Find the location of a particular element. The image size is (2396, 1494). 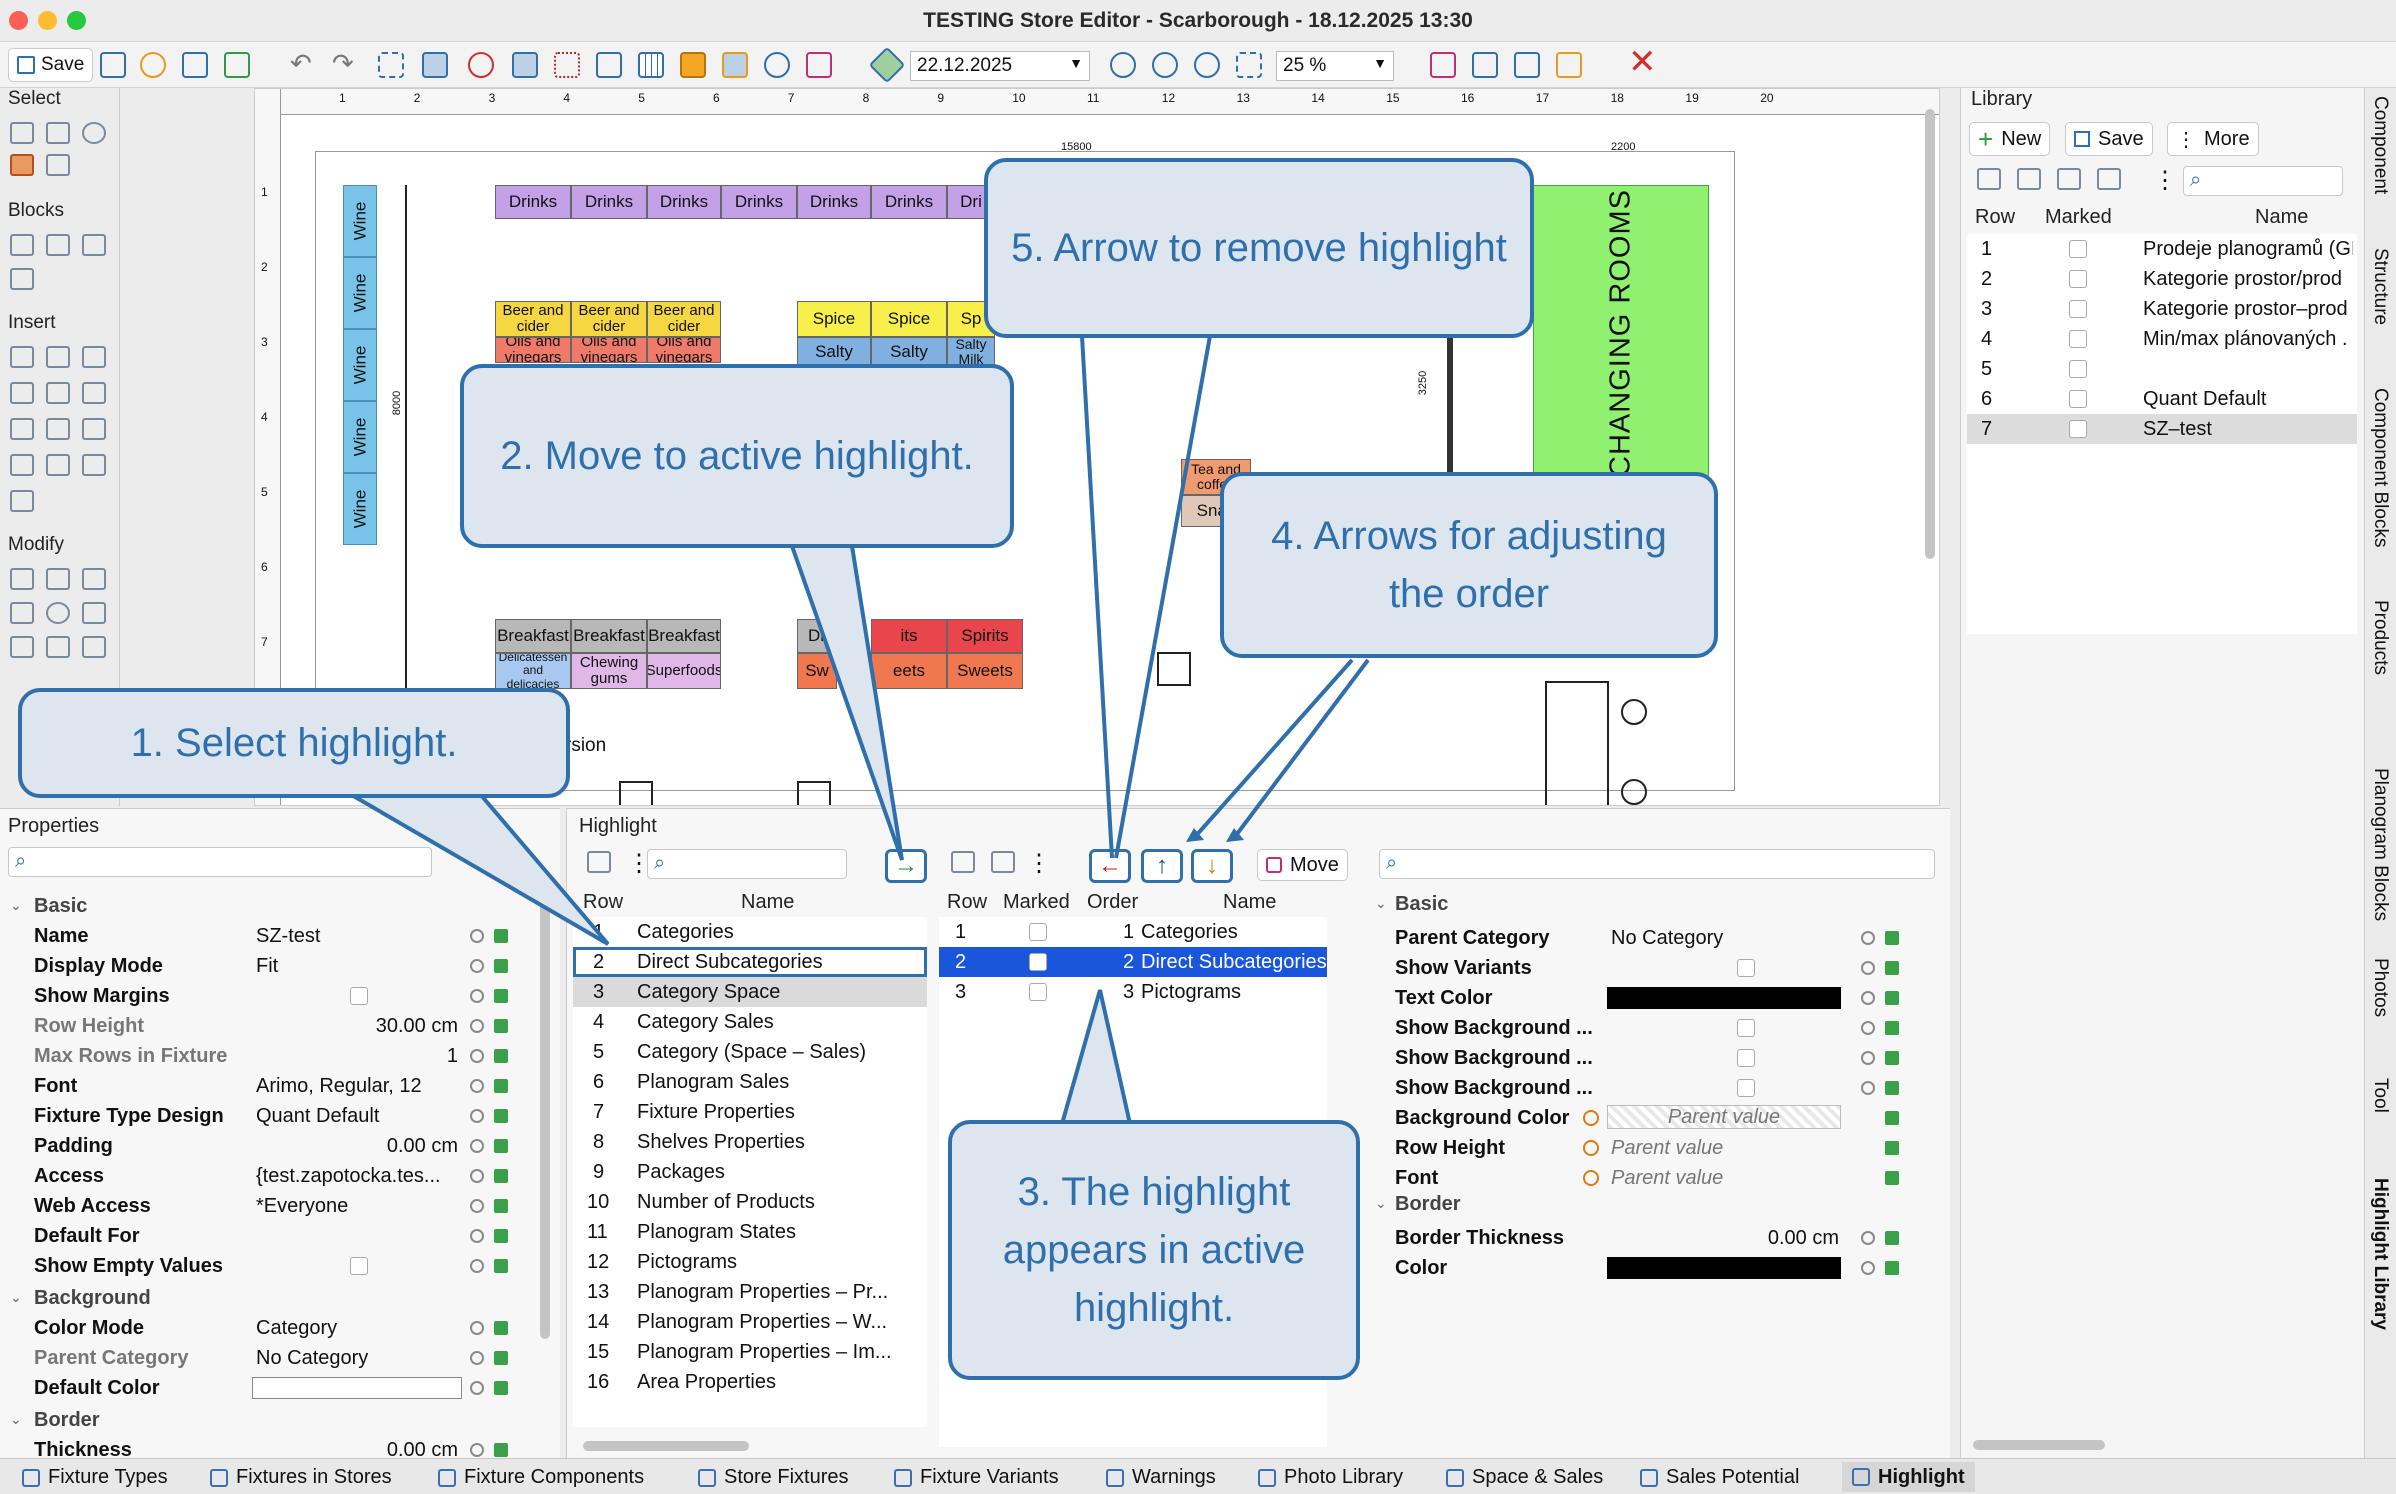

detail-row: Show Variants is located at coordinates (1658, 968).